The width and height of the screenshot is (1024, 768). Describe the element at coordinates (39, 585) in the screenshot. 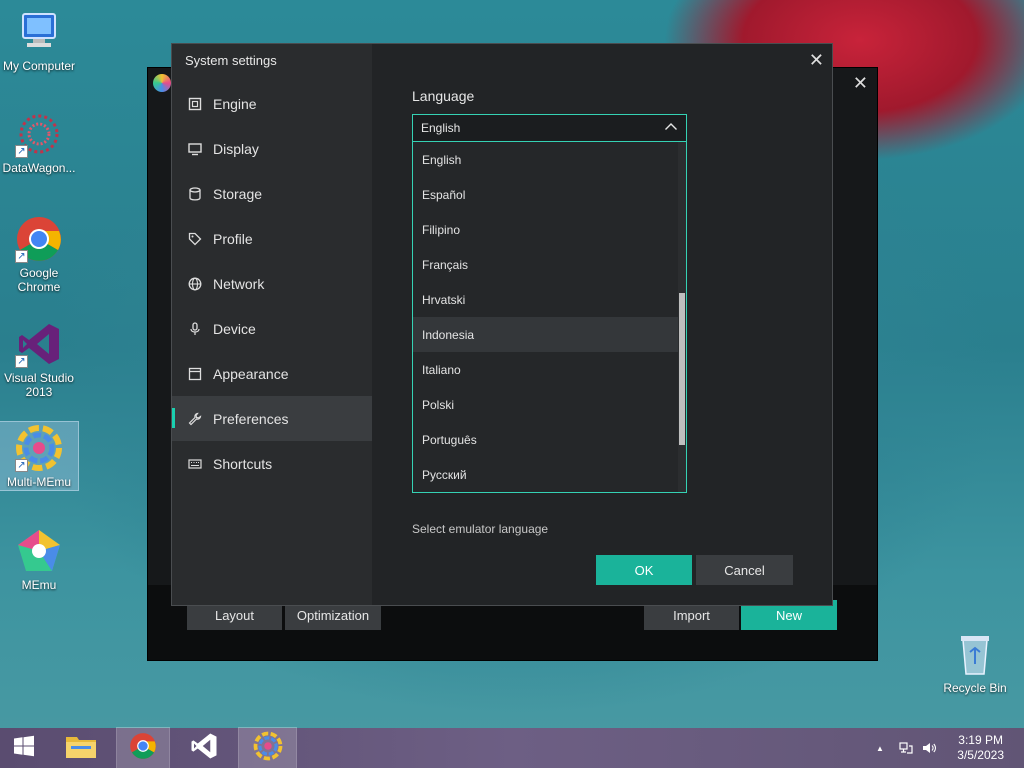

I see `desktop-icon-label: MEmu` at that location.